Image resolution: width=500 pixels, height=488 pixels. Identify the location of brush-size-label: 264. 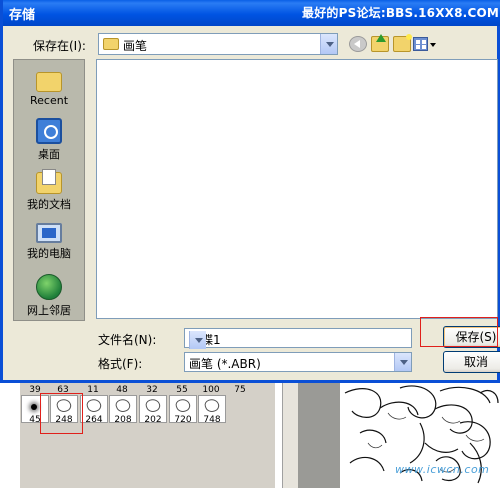
(94, 420).